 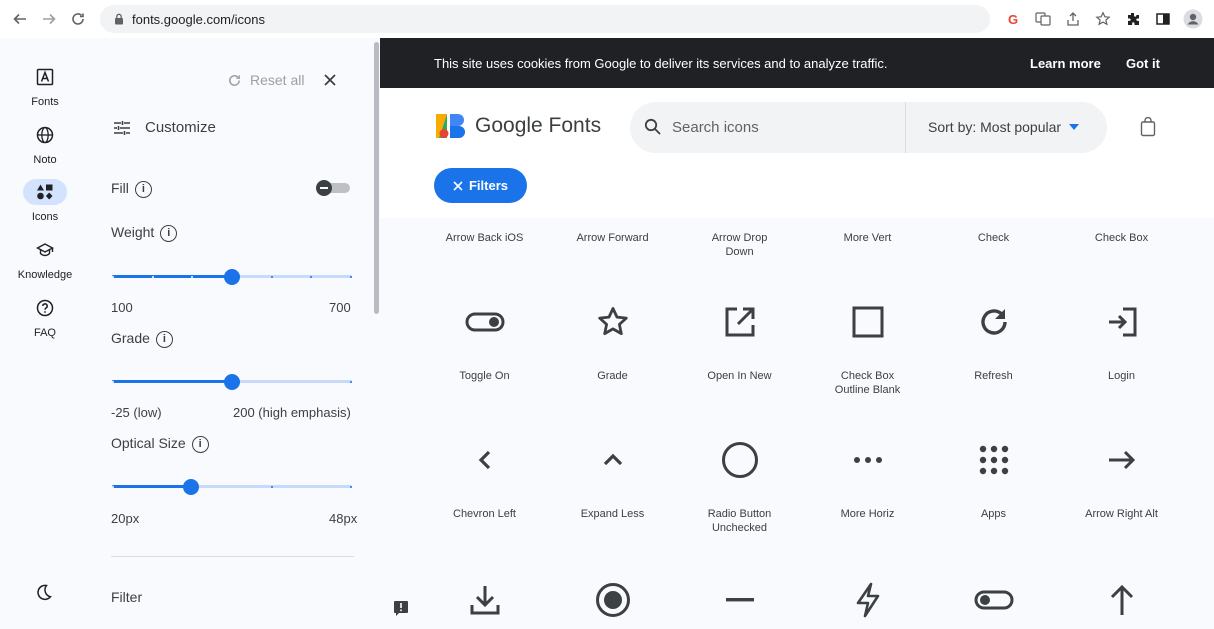 What do you see at coordinates (1121, 322) in the screenshot?
I see `login-icon` at bounding box center [1121, 322].